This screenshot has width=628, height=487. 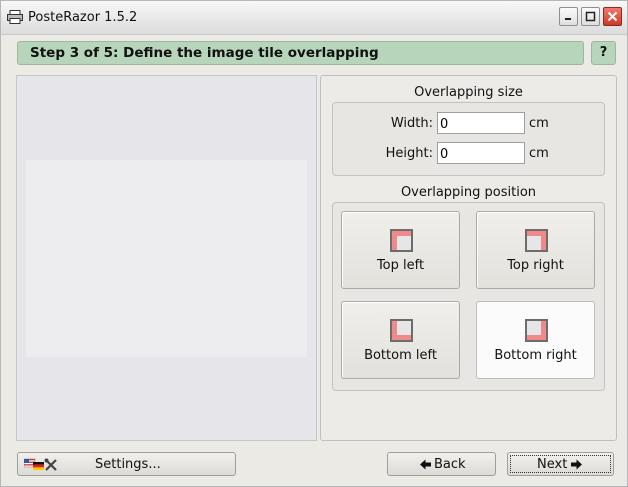 I want to click on minimize-icon, so click(x=568, y=19).